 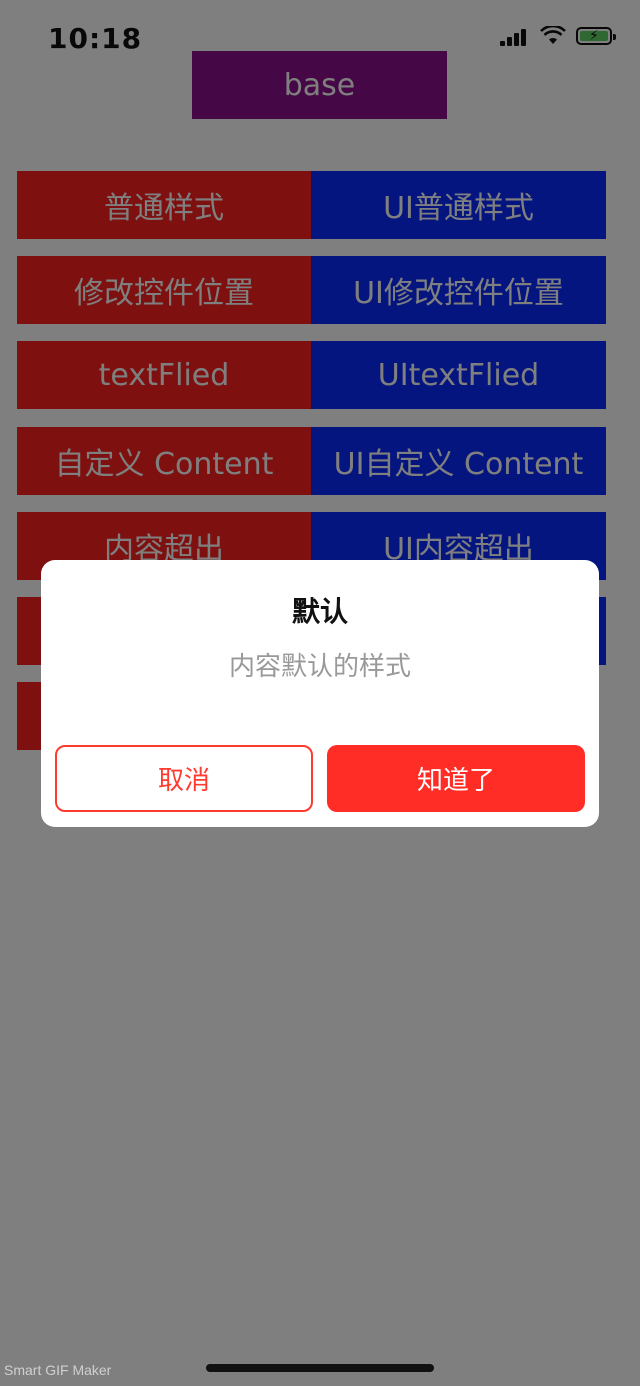 What do you see at coordinates (184, 778) in the screenshot?
I see `cancel-button: 取消` at bounding box center [184, 778].